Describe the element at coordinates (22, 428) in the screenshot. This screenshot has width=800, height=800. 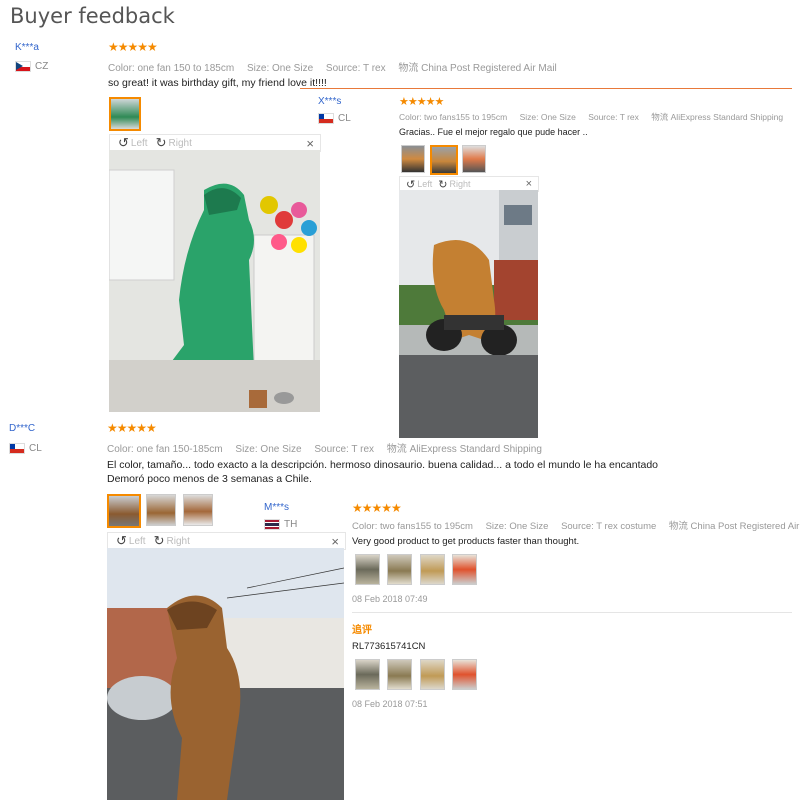
I see `reviewer-name: D***C` at that location.